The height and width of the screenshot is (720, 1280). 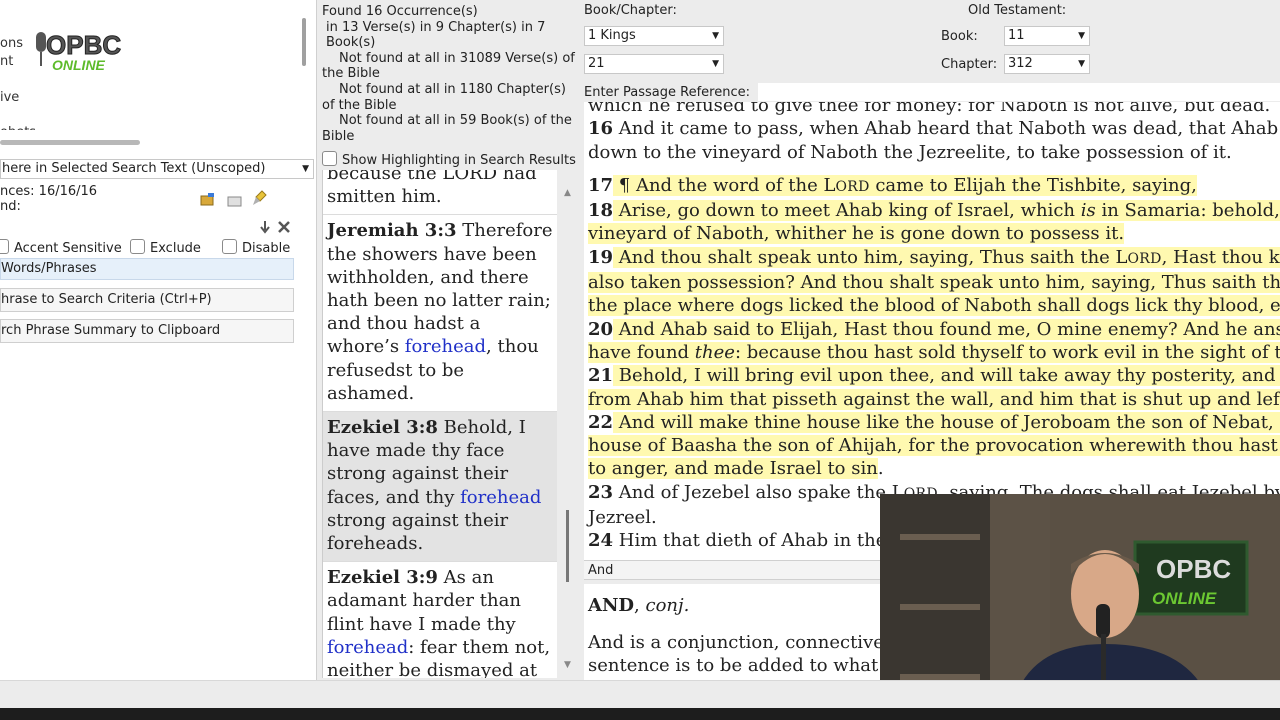 I want to click on scroll-up-icon: ▲, so click(x=567, y=193).